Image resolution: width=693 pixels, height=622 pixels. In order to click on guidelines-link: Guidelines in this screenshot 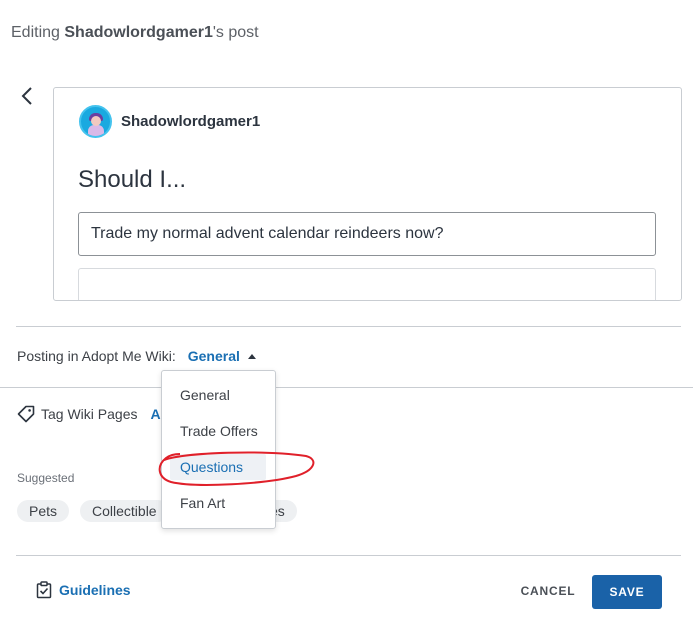, I will do `click(83, 590)`.